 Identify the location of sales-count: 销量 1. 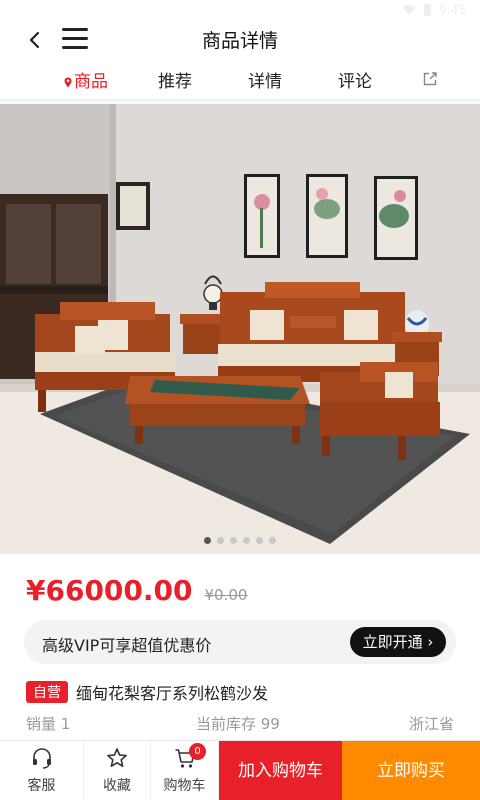
(48, 724).